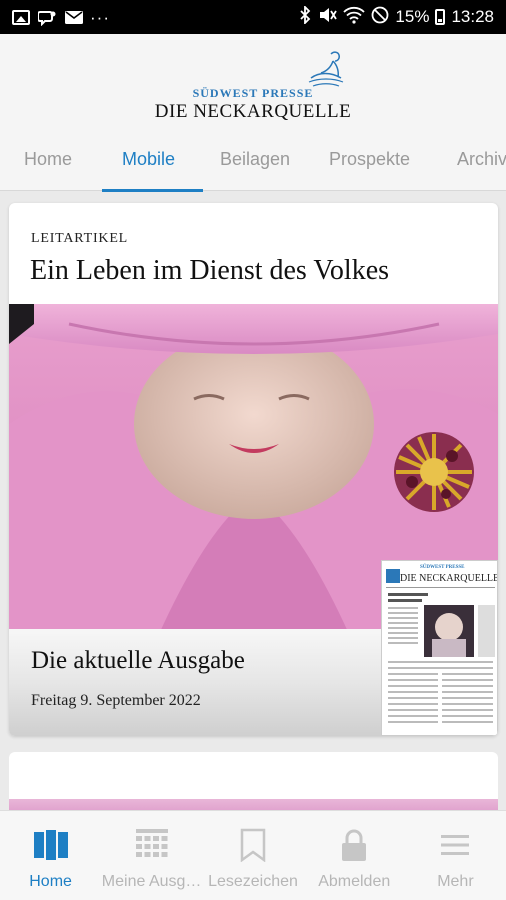 The image size is (506, 900). Describe the element at coordinates (152, 845) in the screenshot. I see `grid-icon` at that location.